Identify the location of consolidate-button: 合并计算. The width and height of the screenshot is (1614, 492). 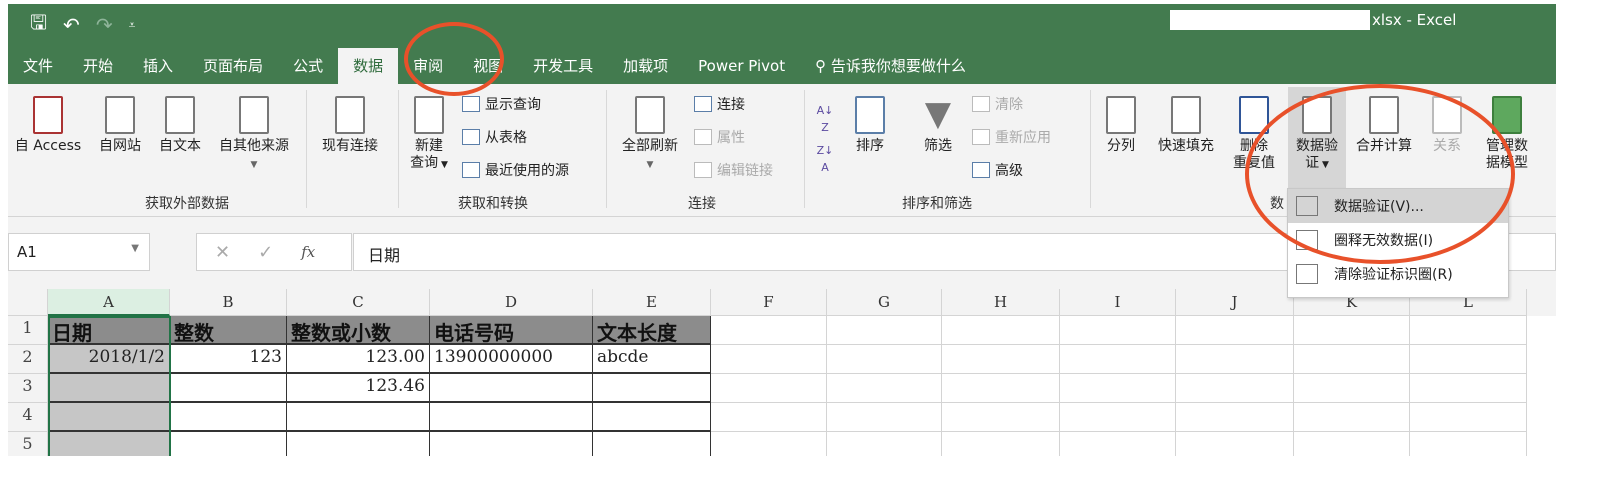
(1384, 125).